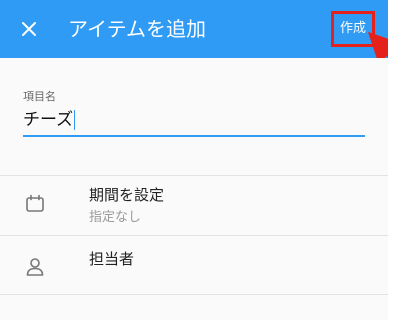 Image resolution: width=412 pixels, height=320 pixels. What do you see at coordinates (48, 120) in the screenshot?
I see `item-name-value: チーズ` at bounding box center [48, 120].